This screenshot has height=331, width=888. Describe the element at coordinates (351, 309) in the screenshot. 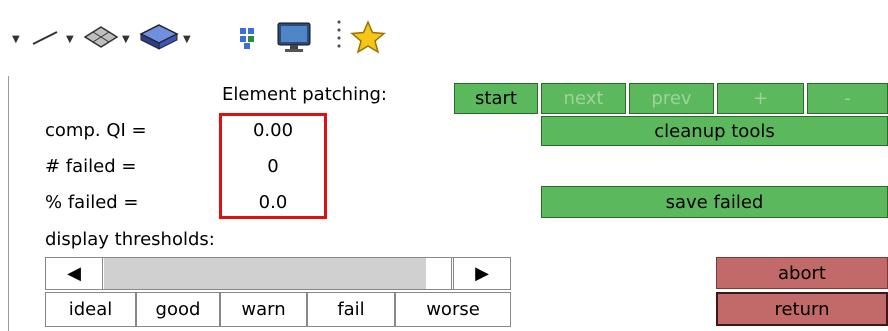

I see `threshold-fail-button: fail` at that location.